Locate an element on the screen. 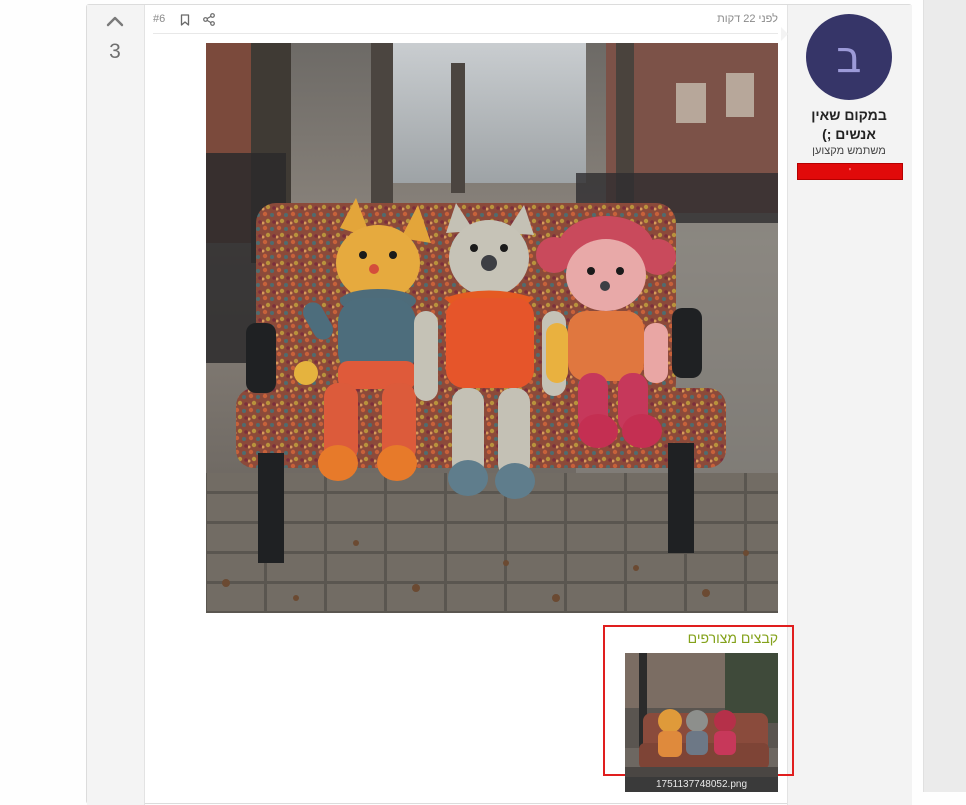 The width and height of the screenshot is (966, 805). username: במקום שאין אנשים ;) is located at coordinates (849, 125).